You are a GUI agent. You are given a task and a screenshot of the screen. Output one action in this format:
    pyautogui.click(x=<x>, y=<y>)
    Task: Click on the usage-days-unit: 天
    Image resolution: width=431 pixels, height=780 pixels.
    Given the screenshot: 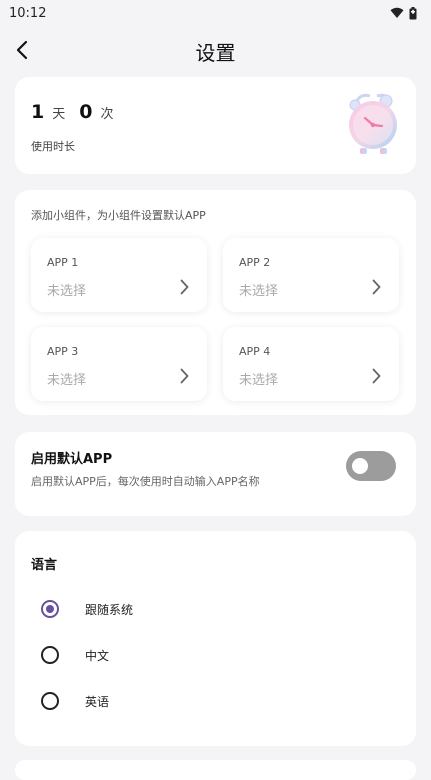 What is the action you would take?
    pyautogui.click(x=59, y=114)
    